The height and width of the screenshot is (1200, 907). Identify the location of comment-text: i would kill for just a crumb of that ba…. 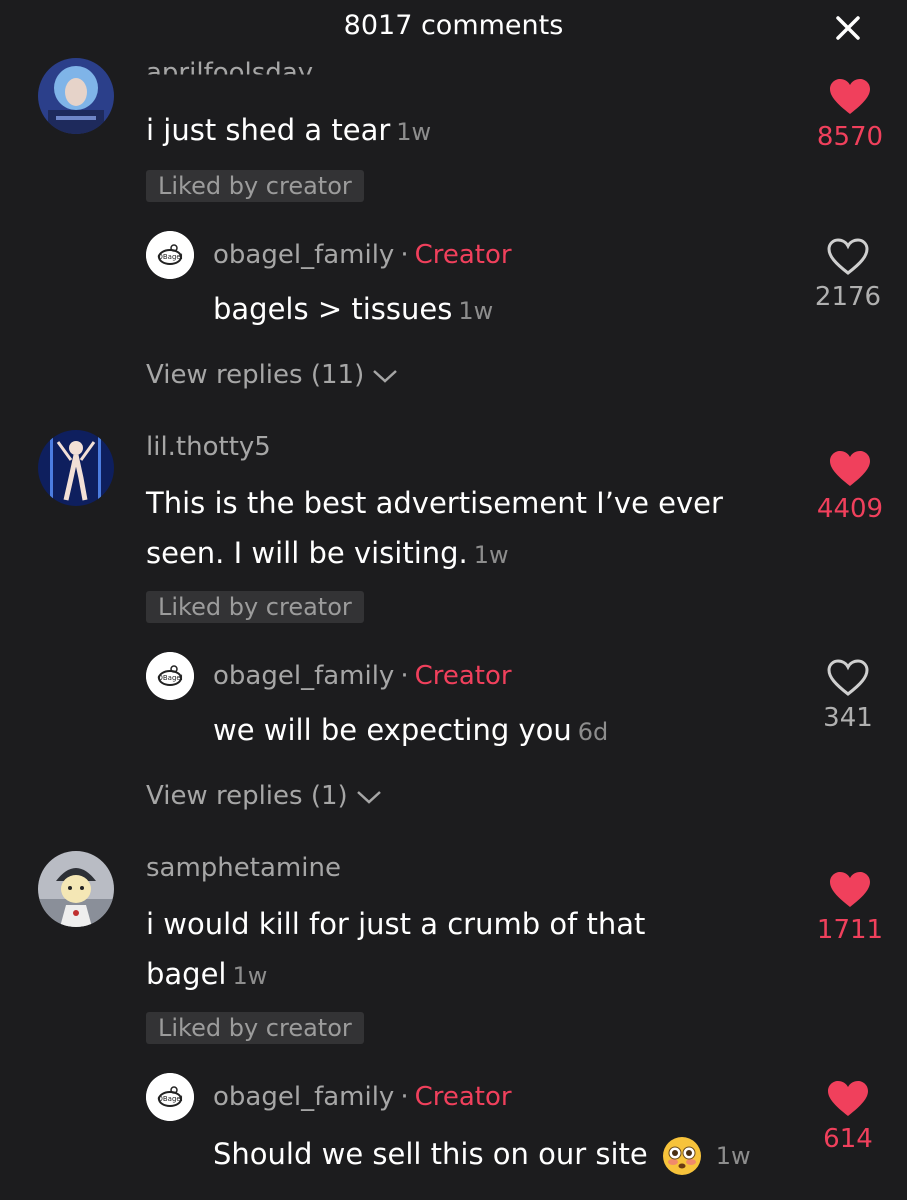
(456, 950).